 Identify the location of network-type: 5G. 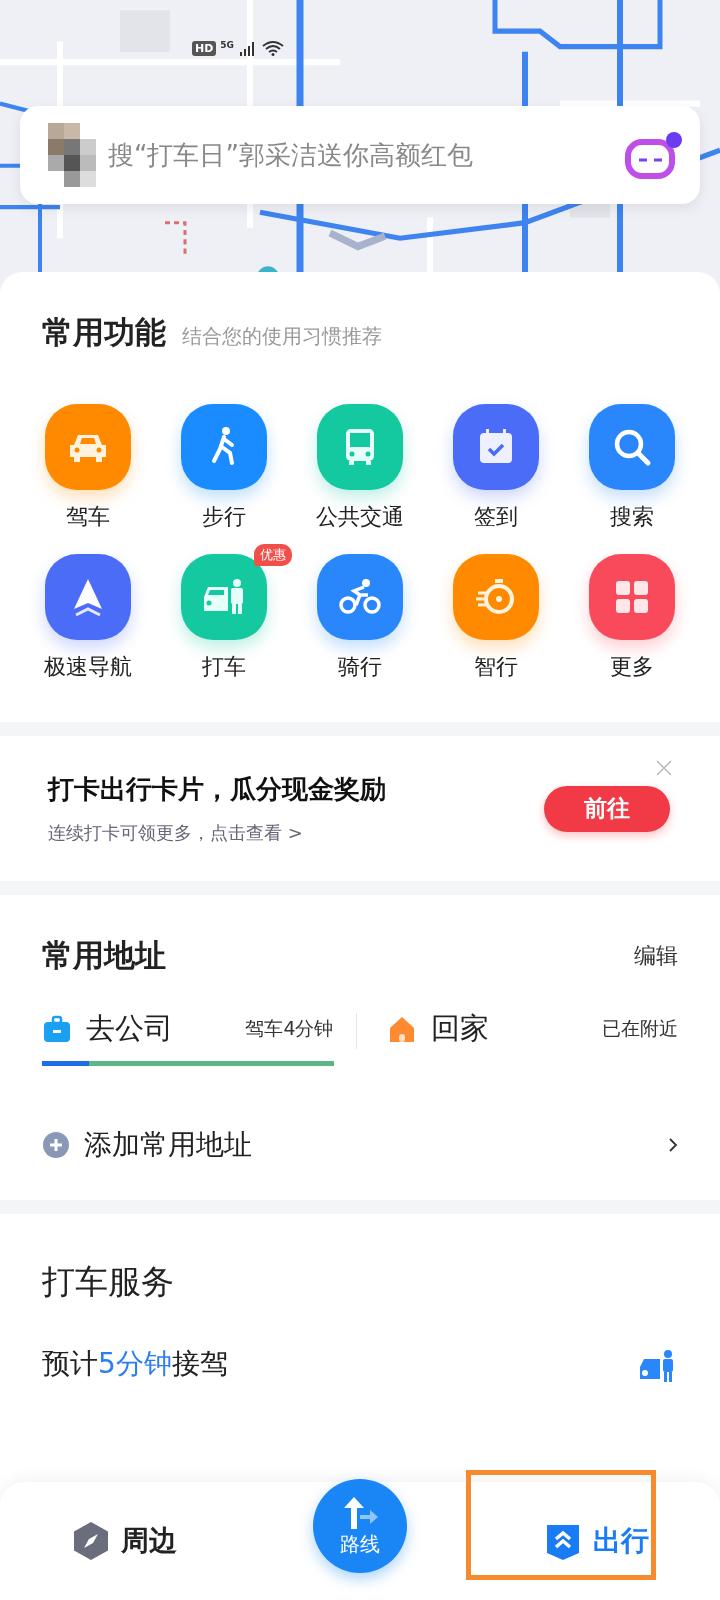
(227, 45).